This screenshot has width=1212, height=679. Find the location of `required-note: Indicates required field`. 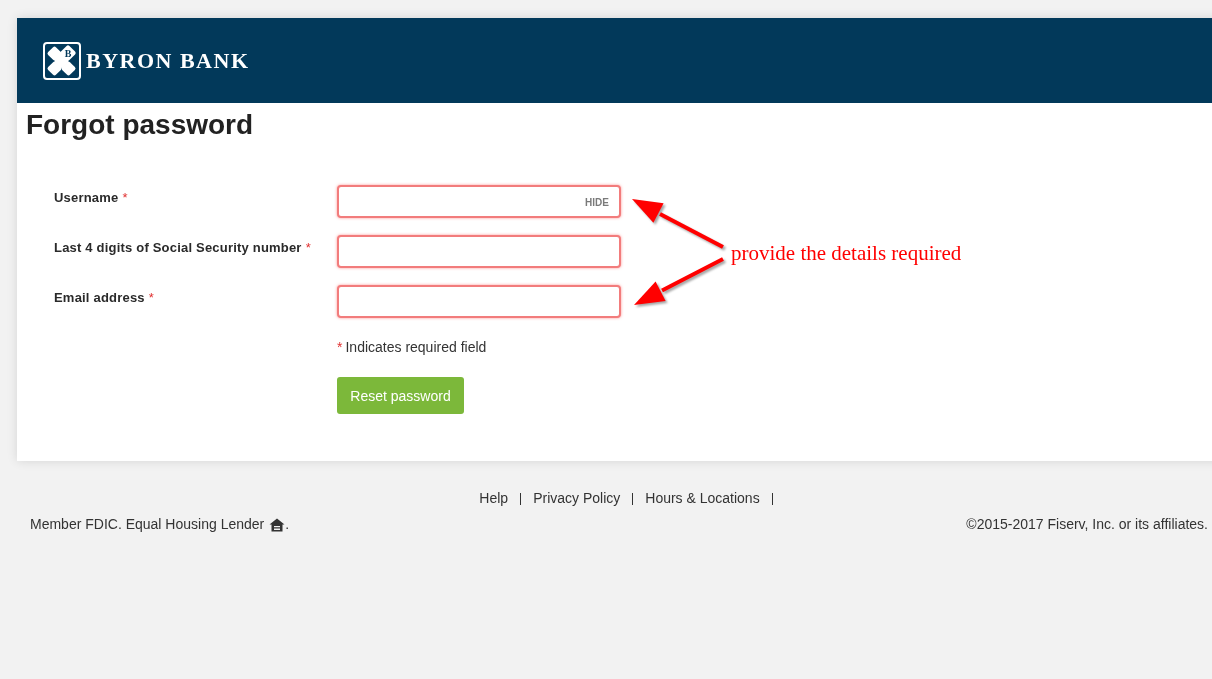

required-note: Indicates required field is located at coordinates (416, 347).